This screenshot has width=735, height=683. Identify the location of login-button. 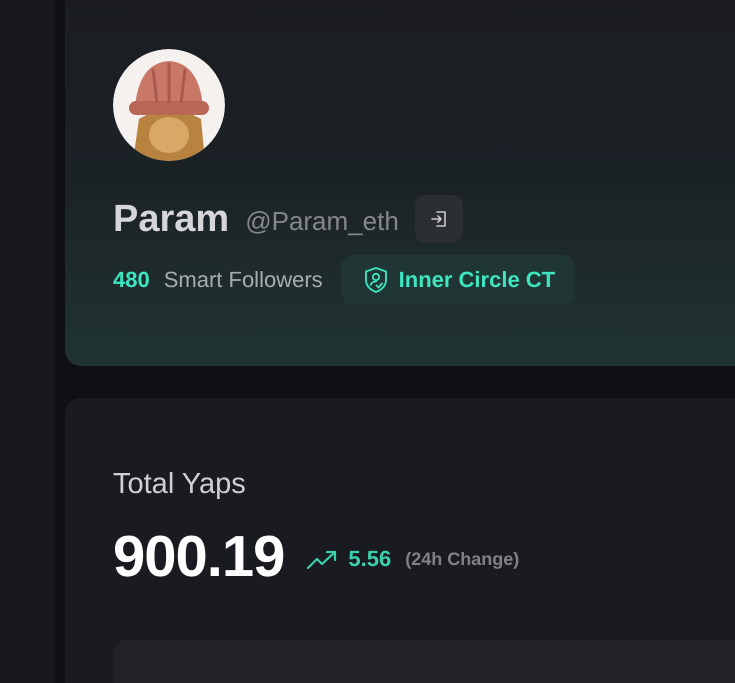
(438, 219).